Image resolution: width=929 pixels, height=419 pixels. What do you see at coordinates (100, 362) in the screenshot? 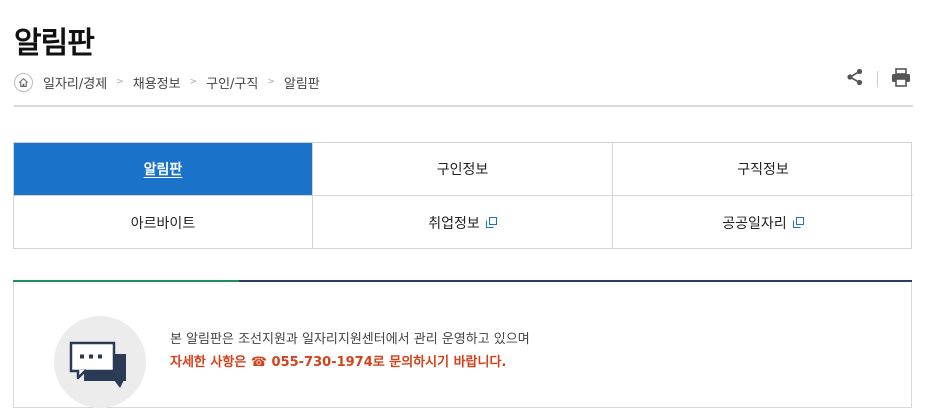
I see `speech-bubble-icon` at bounding box center [100, 362].